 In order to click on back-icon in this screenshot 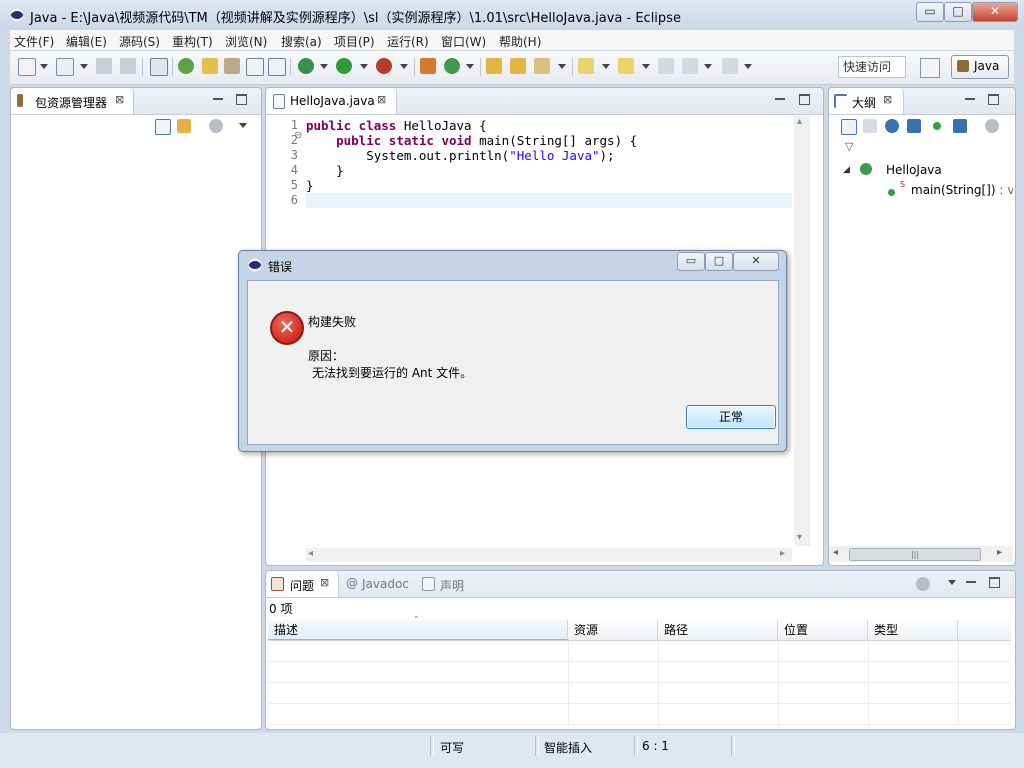, I will do `click(690, 66)`.